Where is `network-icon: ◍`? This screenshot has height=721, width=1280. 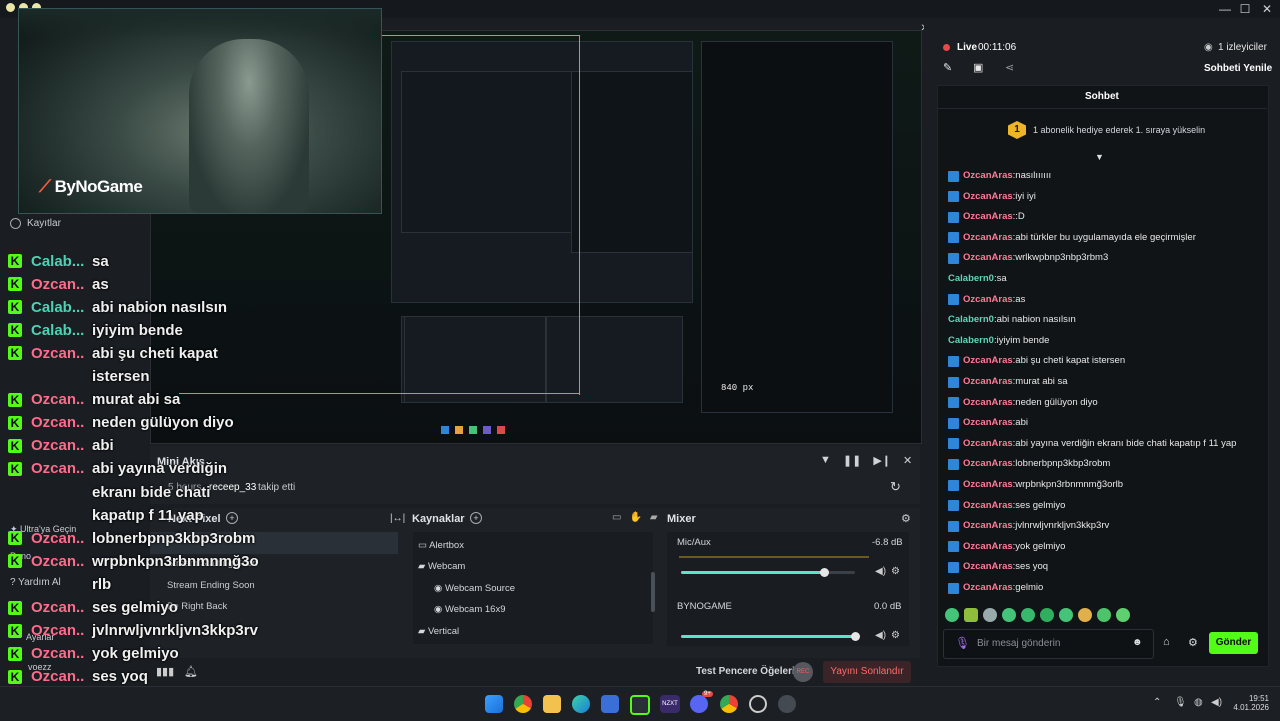 network-icon: ◍ is located at coordinates (1198, 702).